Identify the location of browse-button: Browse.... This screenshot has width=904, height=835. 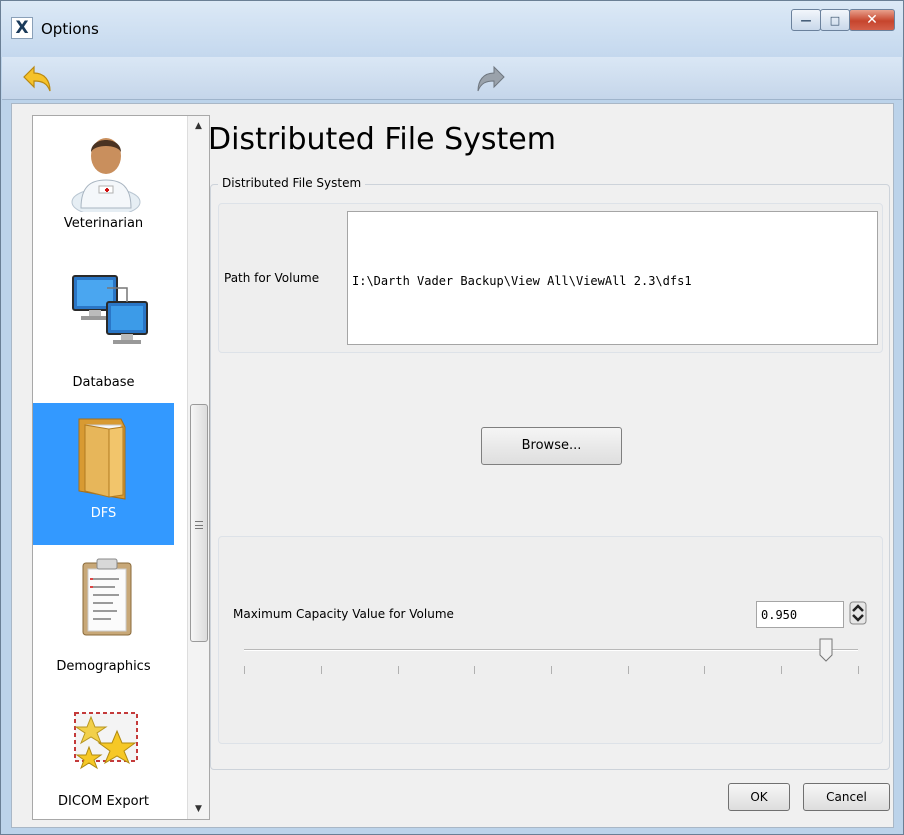
(551, 446).